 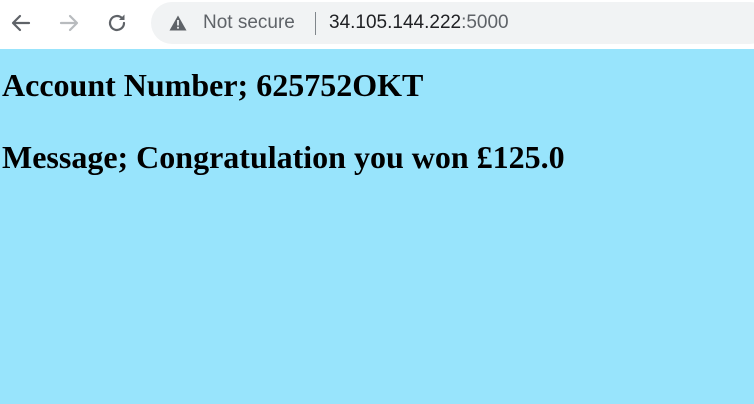 I want to click on arrow-right-icon, so click(x=69, y=23).